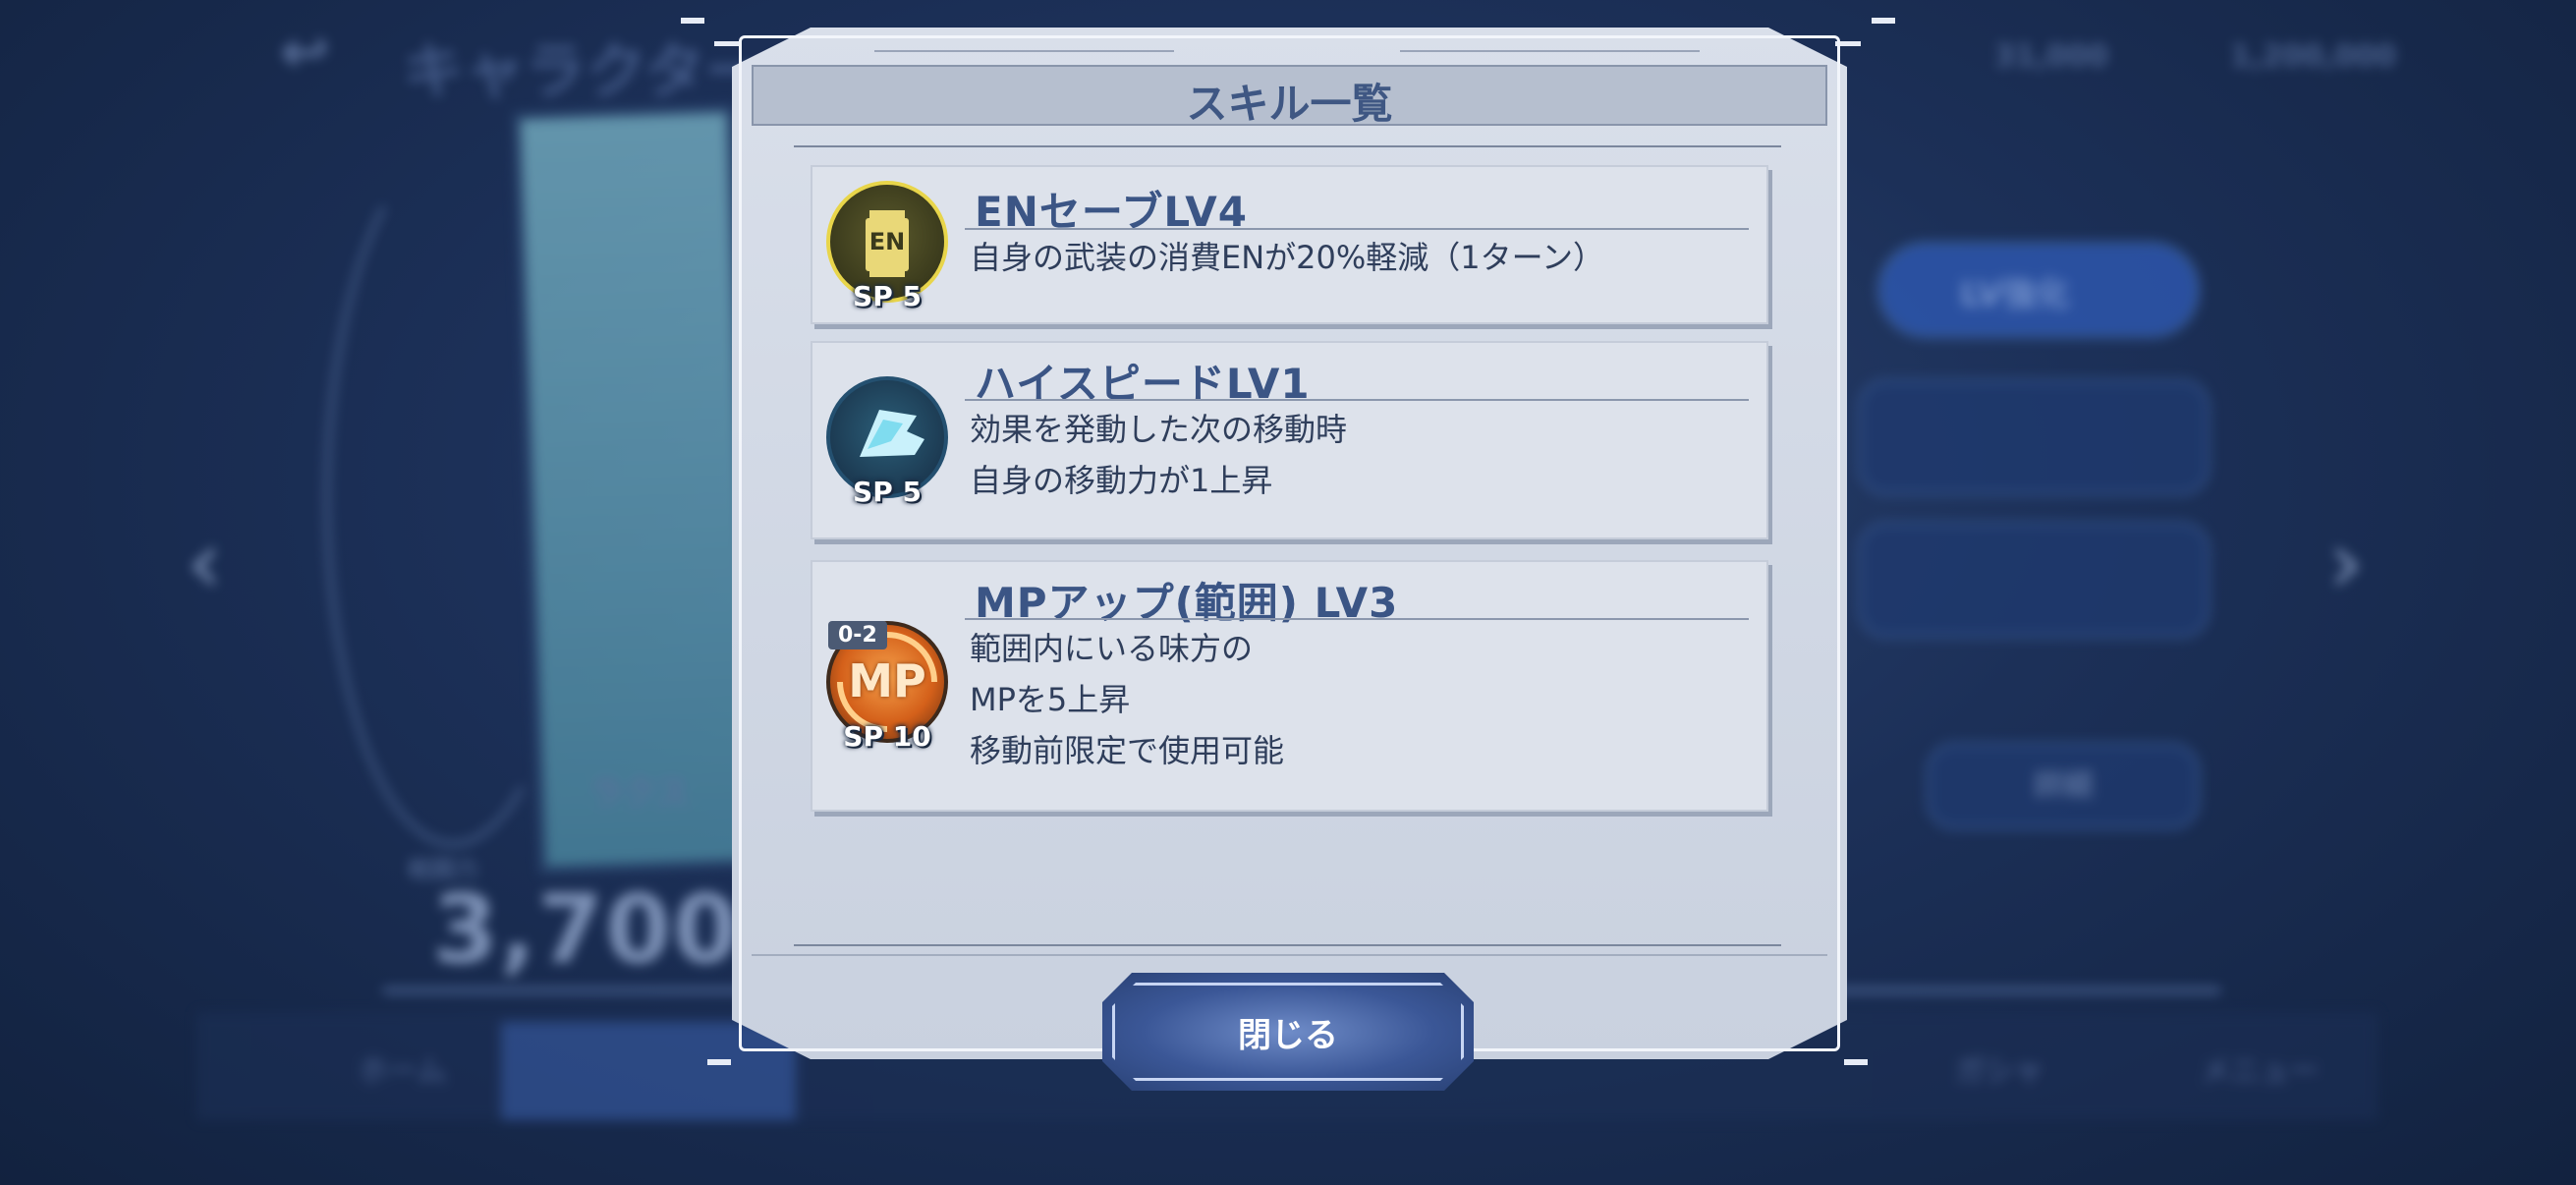 Image resolution: width=2576 pixels, height=1185 pixels. What do you see at coordinates (2313, 57) in the screenshot?
I see `currency-2: 1,200,000` at bounding box center [2313, 57].